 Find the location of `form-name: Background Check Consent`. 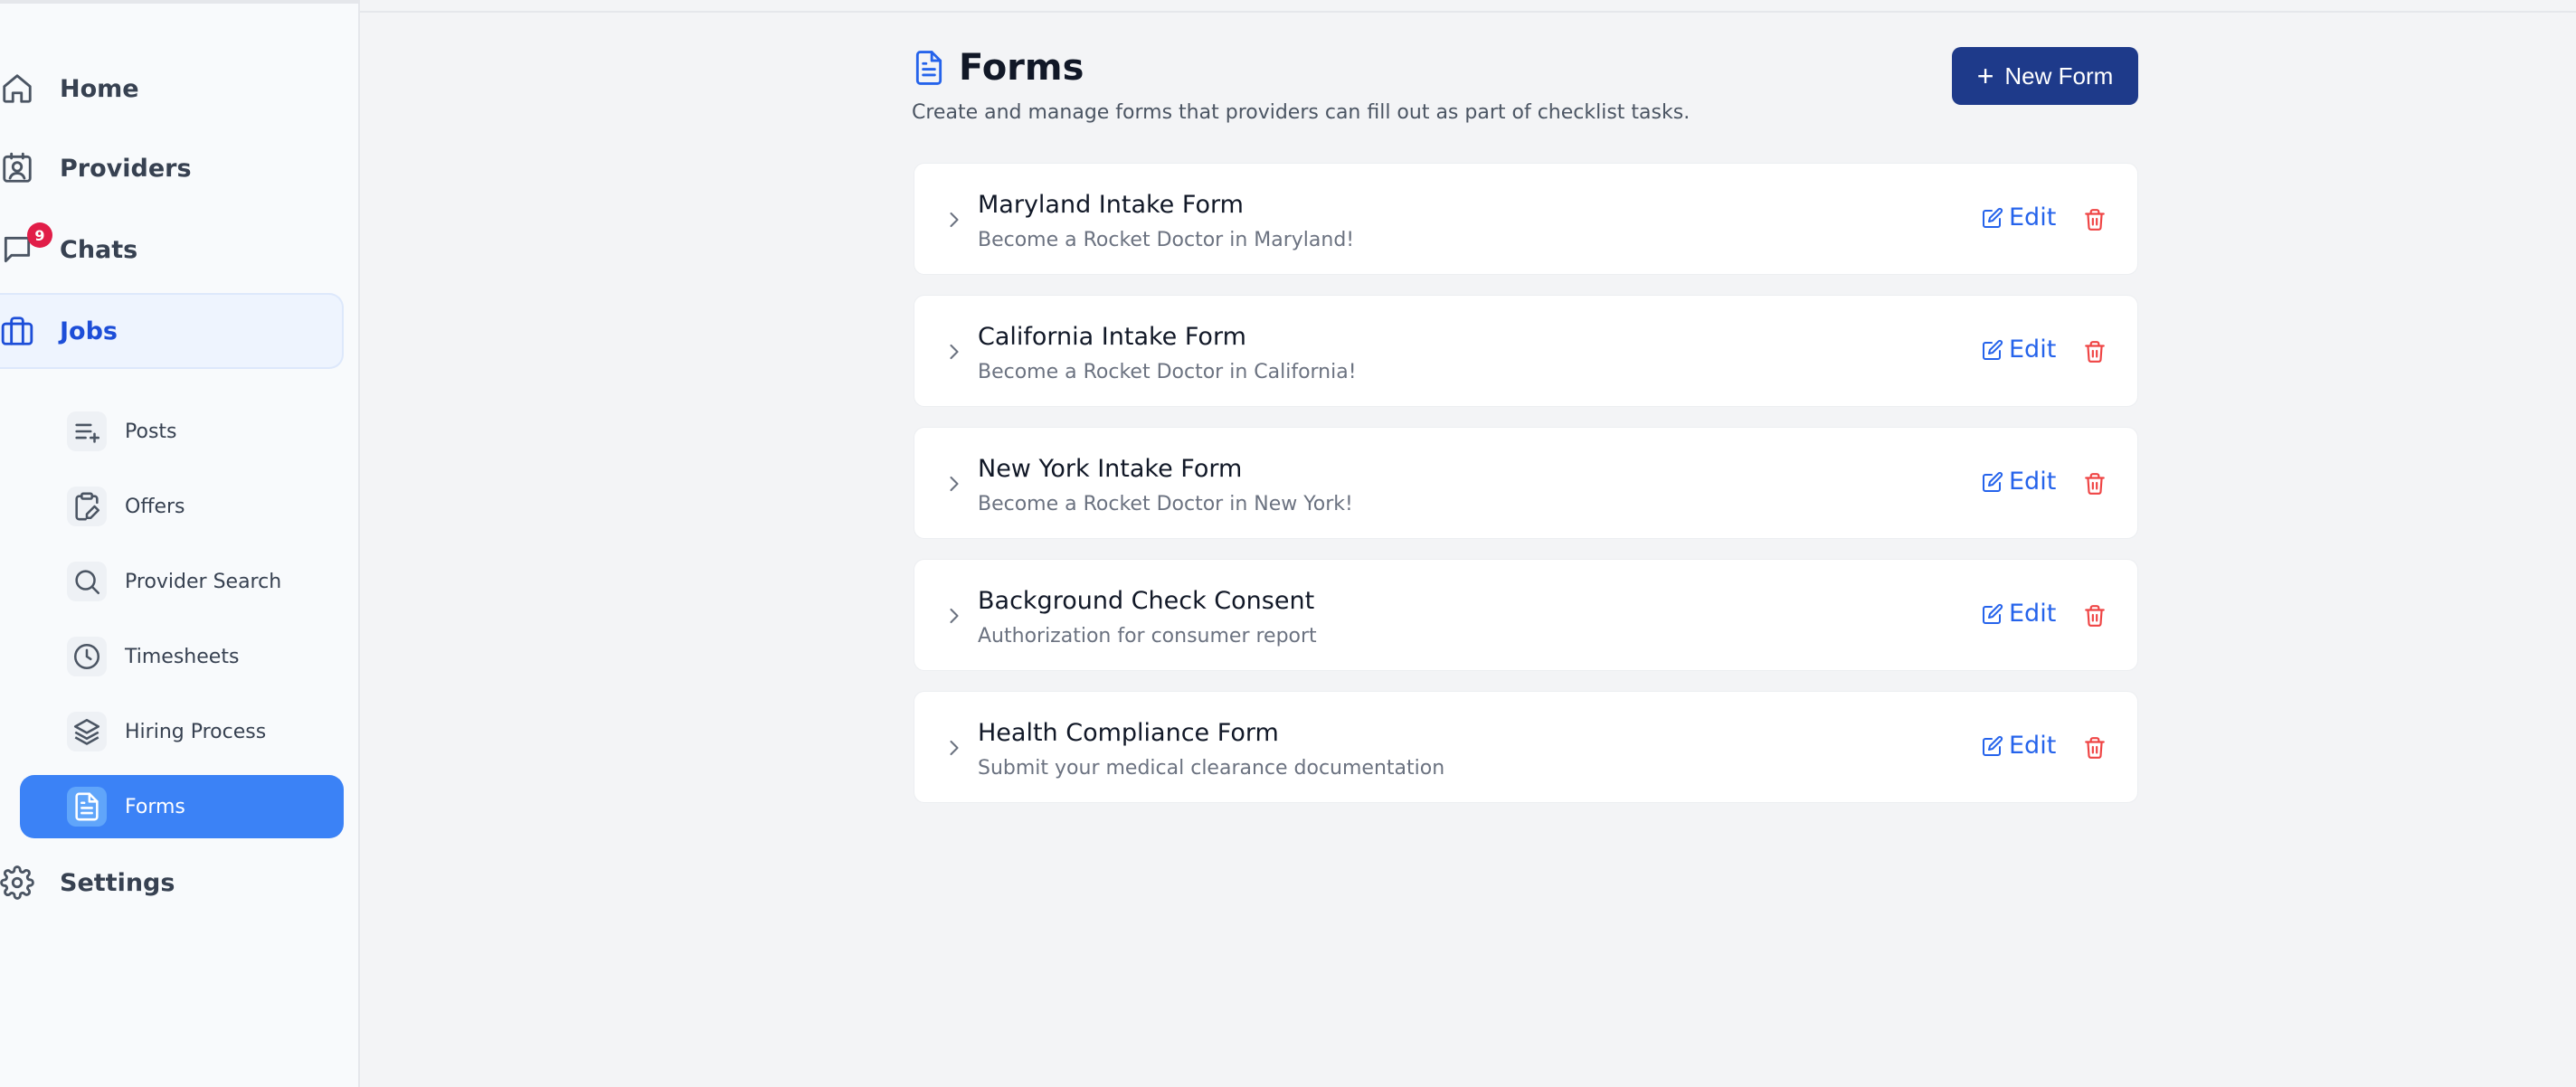

form-name: Background Check Consent is located at coordinates (1147, 601).